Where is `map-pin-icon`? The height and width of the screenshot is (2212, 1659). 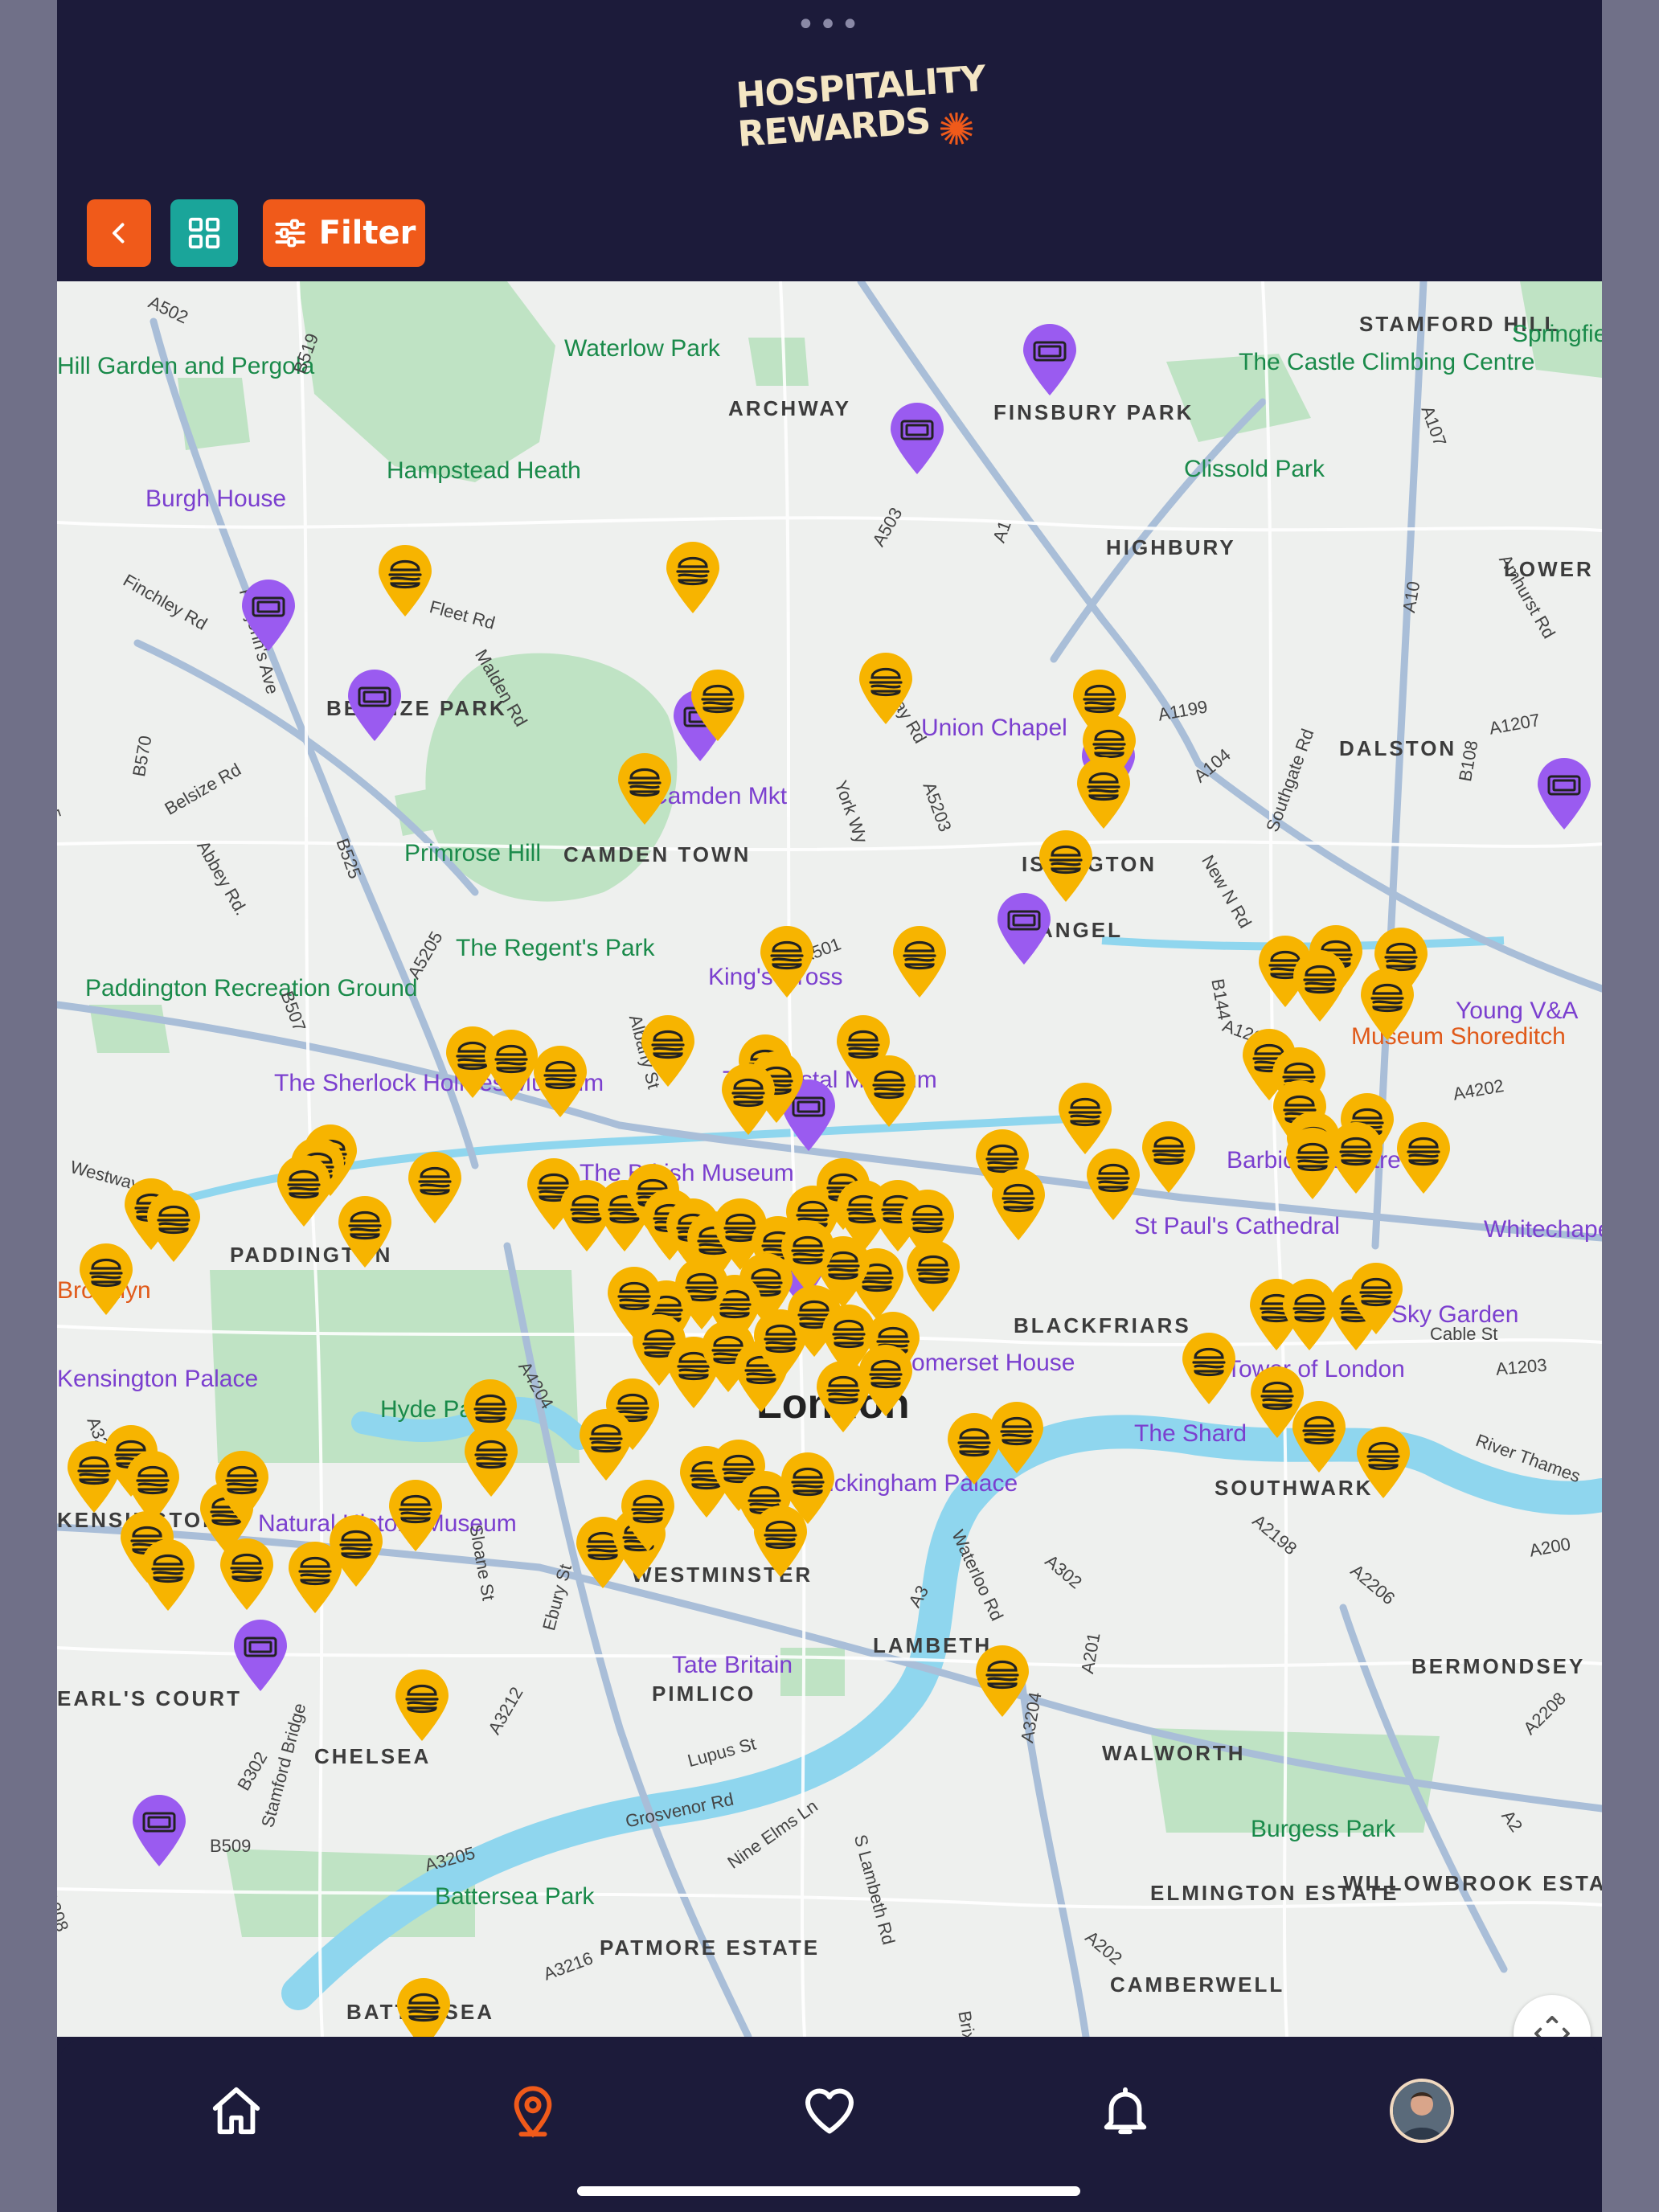
map-pin-icon is located at coordinates (533, 2112).